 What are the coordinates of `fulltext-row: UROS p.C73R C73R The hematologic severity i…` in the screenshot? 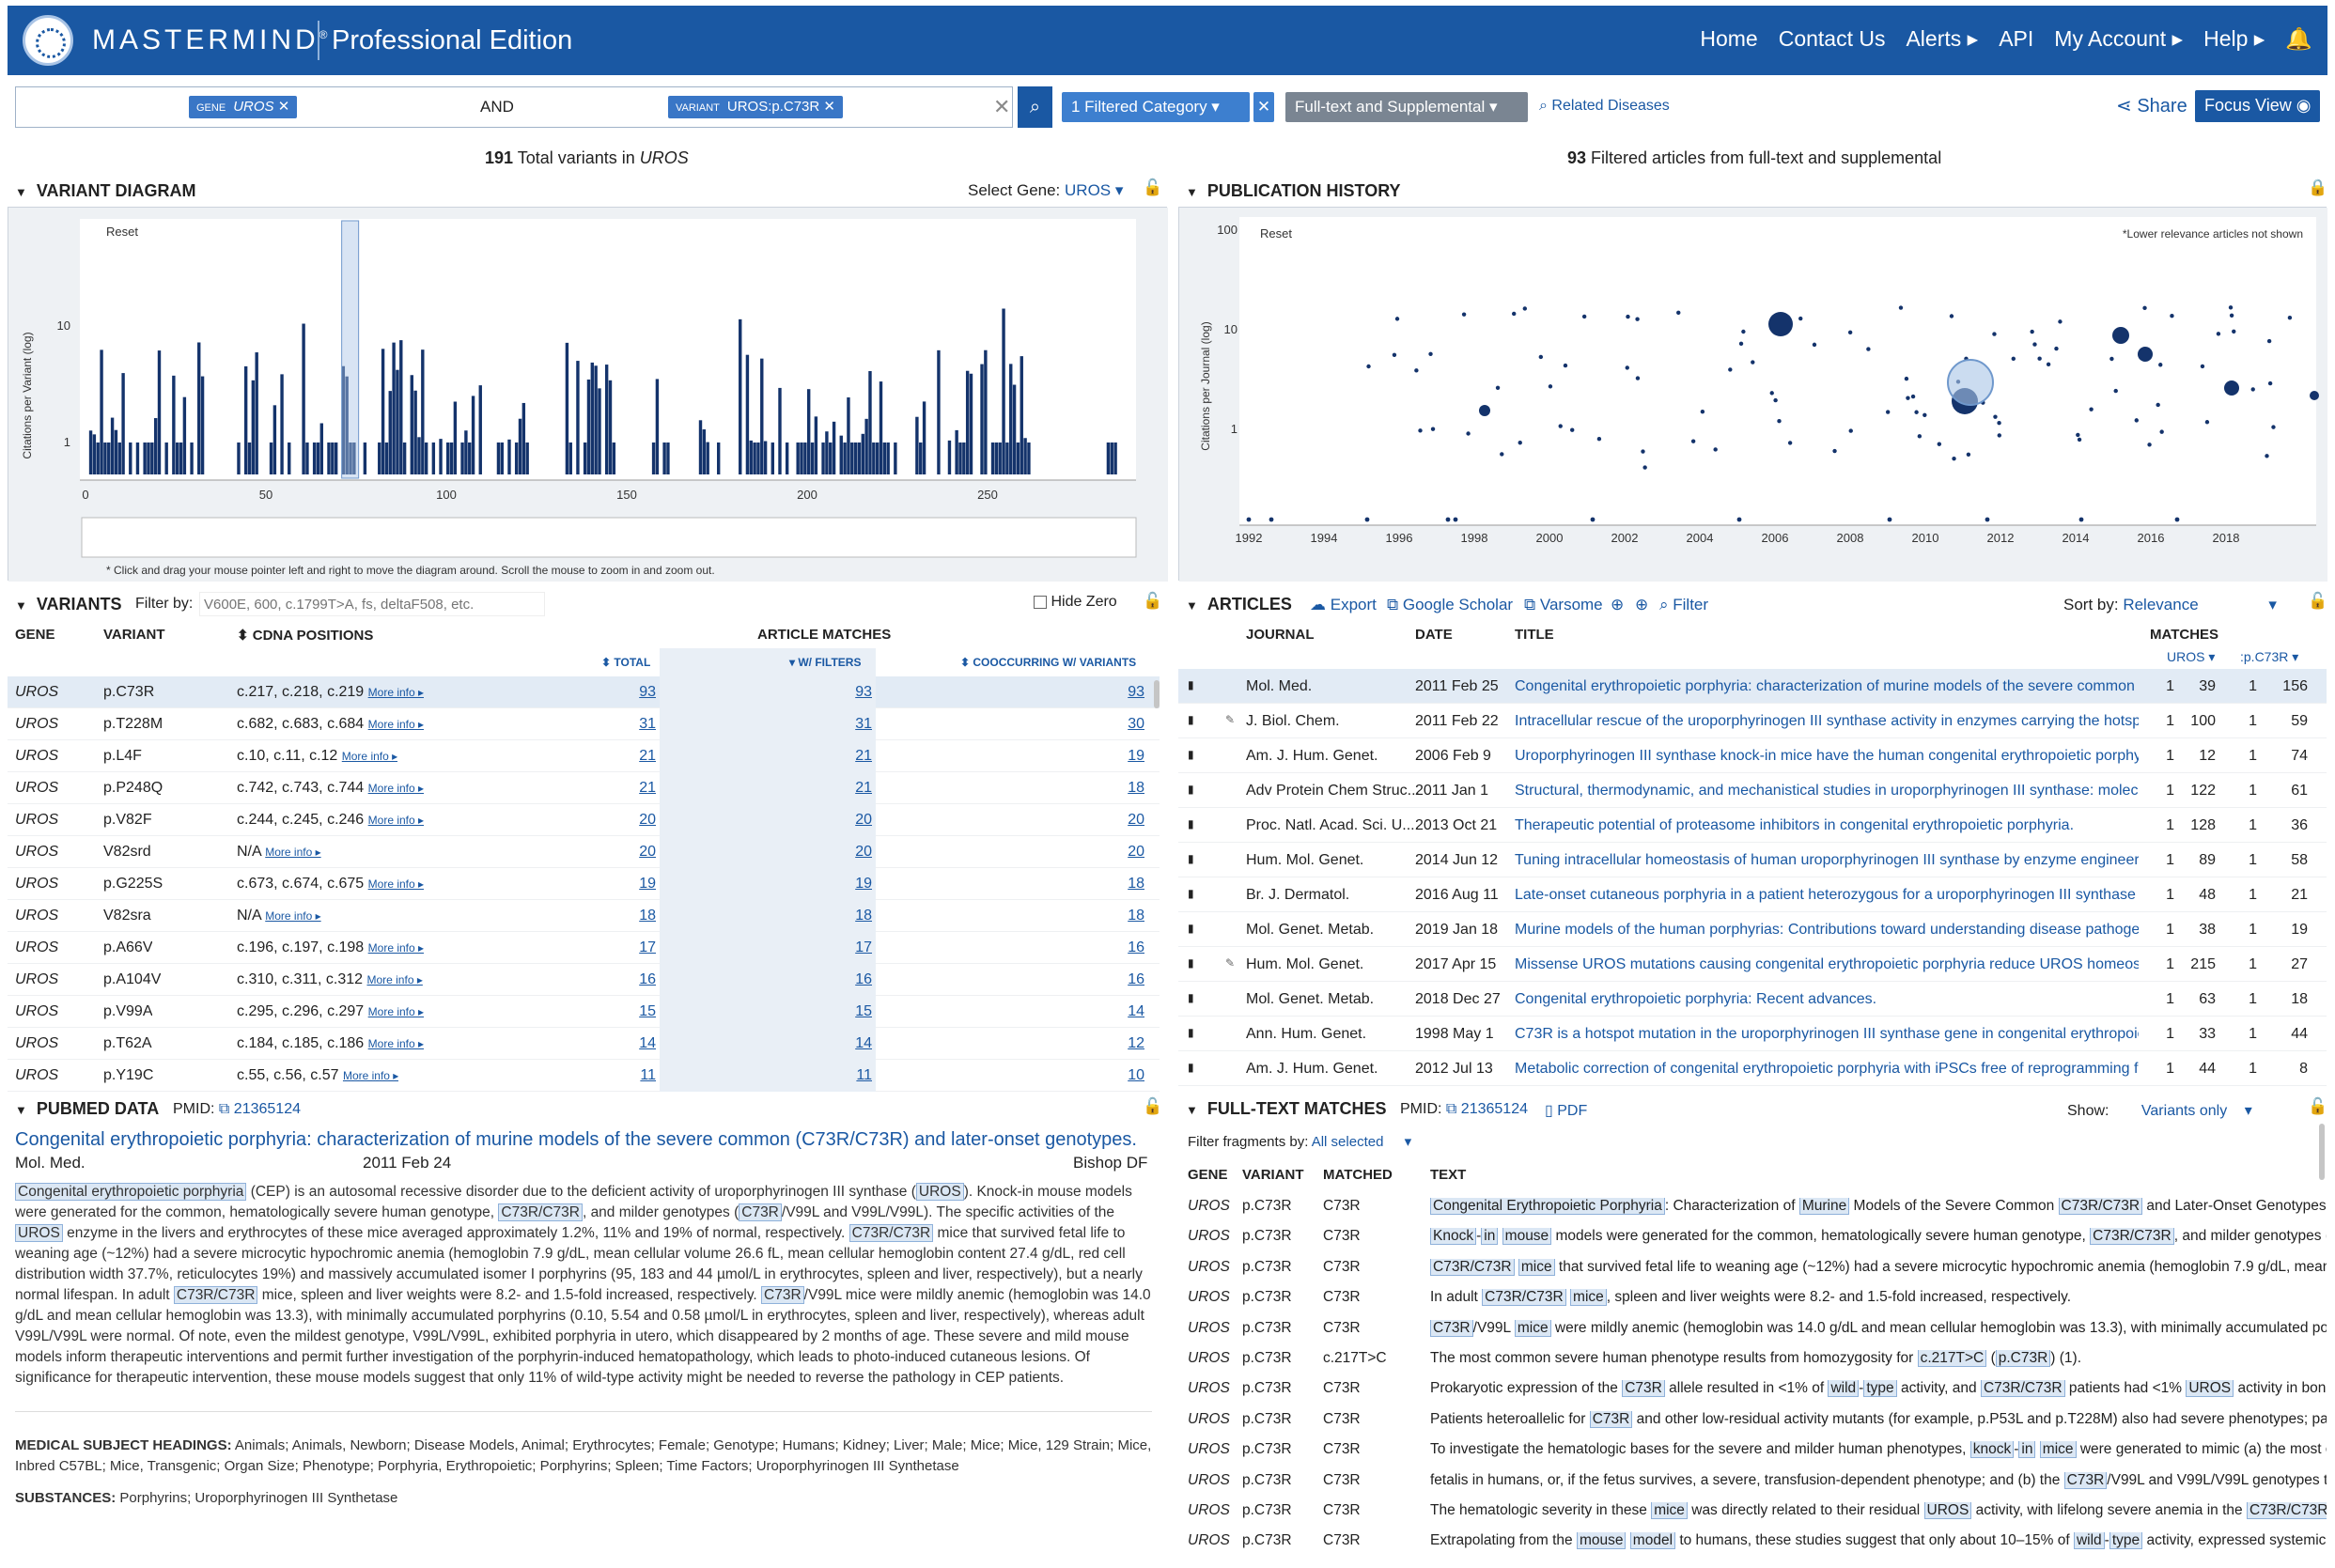 It's located at (1753, 1511).